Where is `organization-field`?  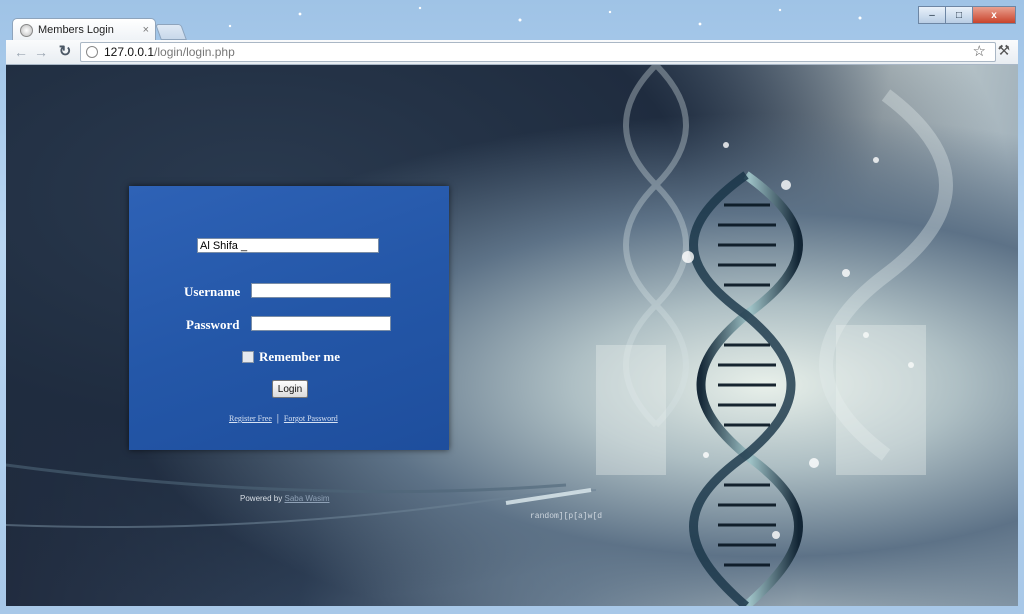
organization-field is located at coordinates (288, 245).